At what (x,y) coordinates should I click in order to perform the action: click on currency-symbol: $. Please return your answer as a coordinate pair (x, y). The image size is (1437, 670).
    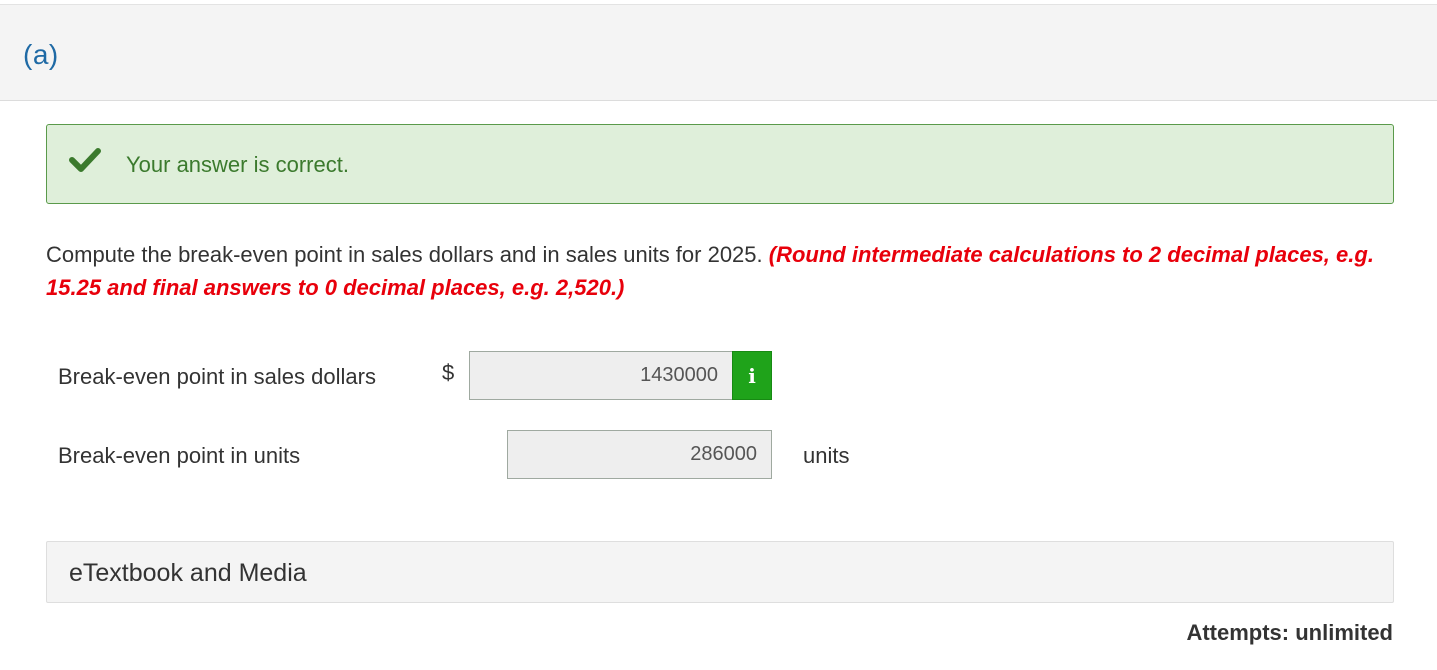
    Looking at the image, I should click on (448, 372).